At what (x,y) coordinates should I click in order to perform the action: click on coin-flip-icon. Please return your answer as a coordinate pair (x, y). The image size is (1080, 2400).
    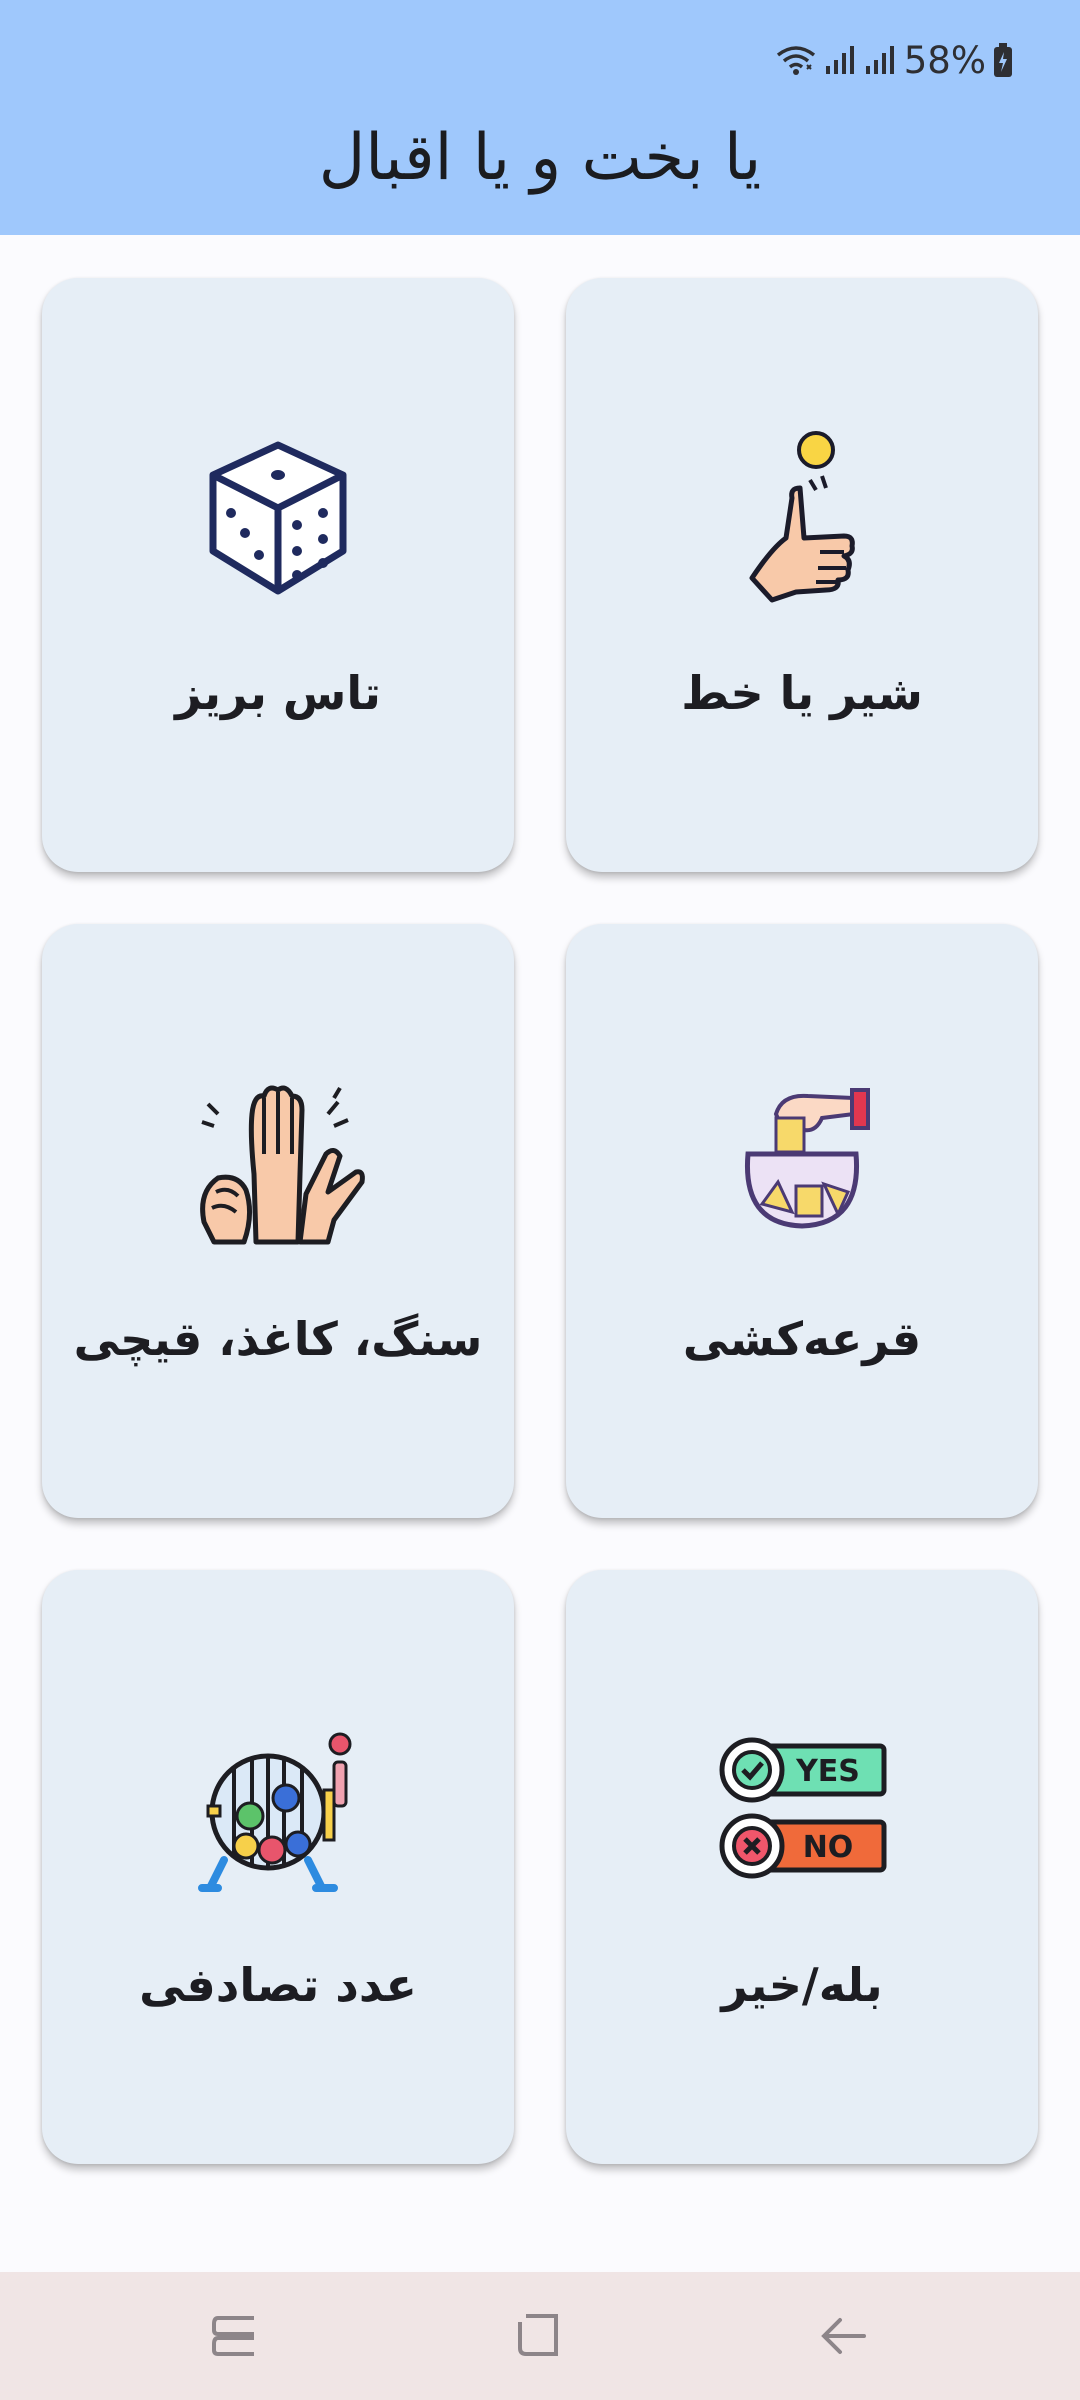
    Looking at the image, I should click on (802, 518).